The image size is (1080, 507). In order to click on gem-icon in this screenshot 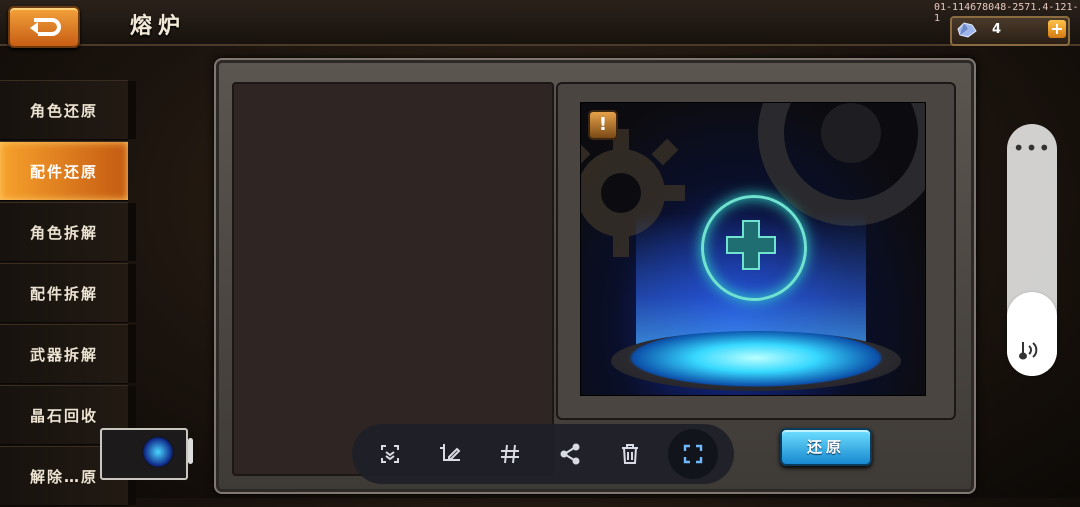, I will do `click(967, 30)`.